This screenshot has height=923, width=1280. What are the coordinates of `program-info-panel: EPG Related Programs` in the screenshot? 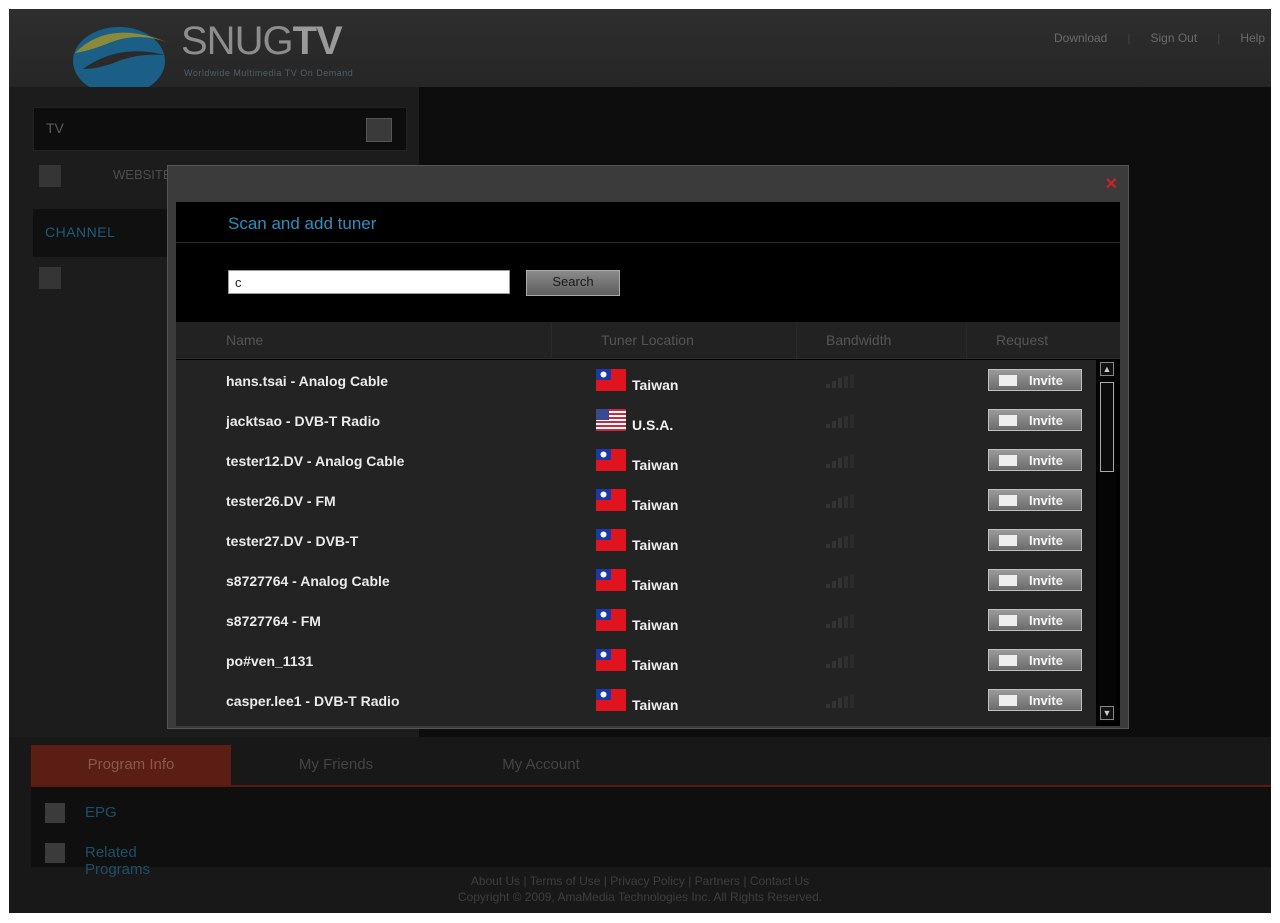 It's located at (651, 832).